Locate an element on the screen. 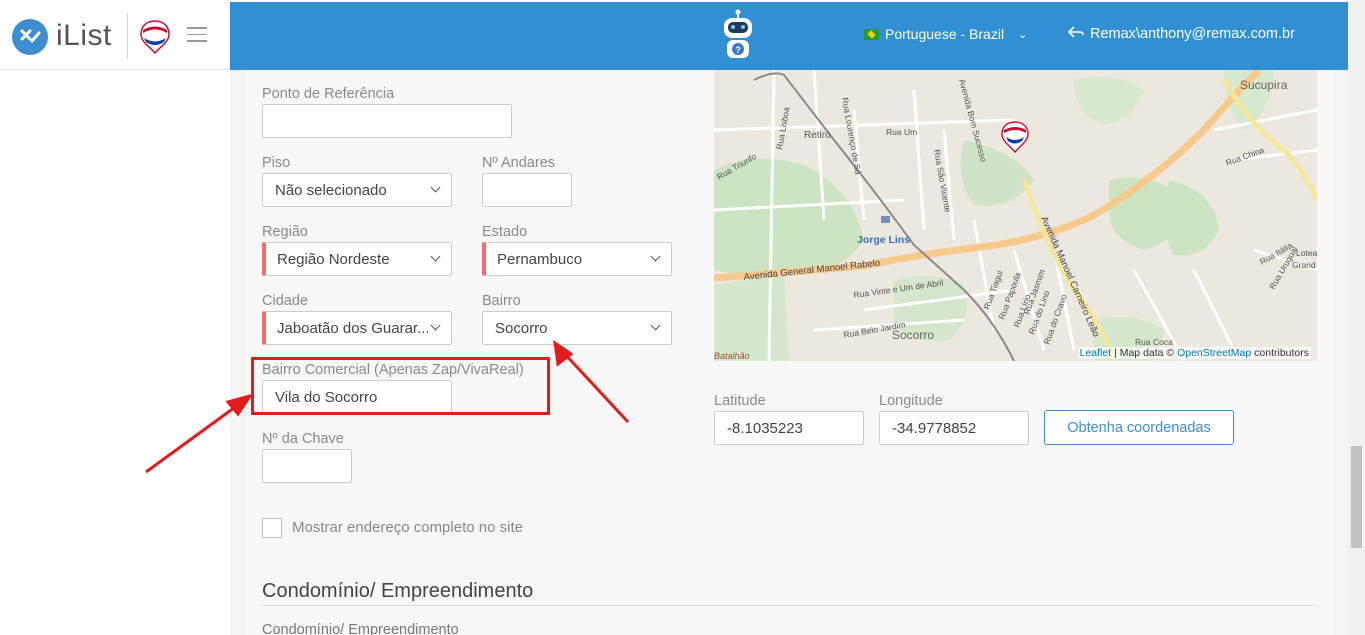 The width and height of the screenshot is (1365, 635). latitude-label: Latitude is located at coordinates (740, 401).